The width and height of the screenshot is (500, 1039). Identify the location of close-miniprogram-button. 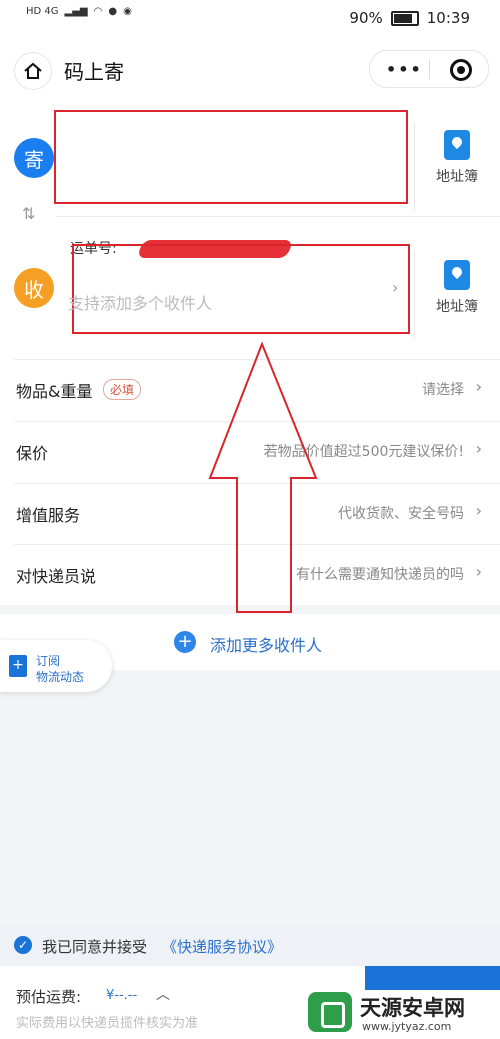
(461, 70).